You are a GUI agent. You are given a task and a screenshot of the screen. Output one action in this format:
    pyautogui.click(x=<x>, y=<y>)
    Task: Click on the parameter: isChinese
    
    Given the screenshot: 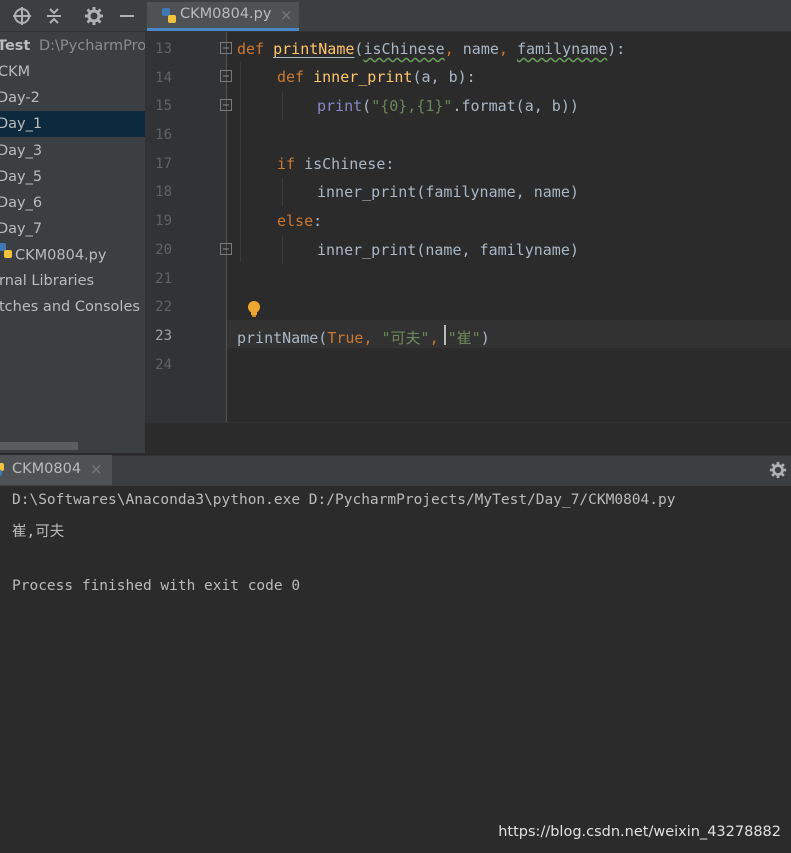 What is the action you would take?
    pyautogui.click(x=404, y=49)
    